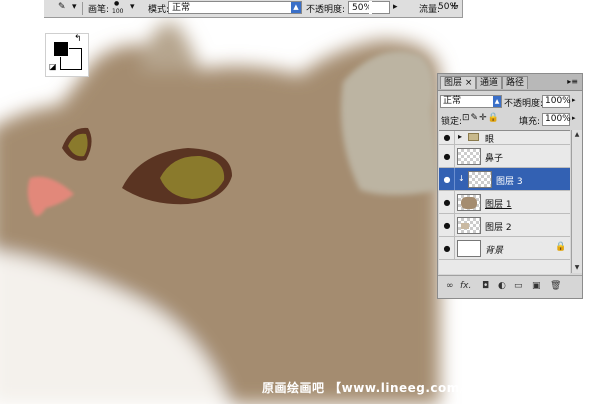 Image resolution: width=592 pixels, height=404 pixels. What do you see at coordinates (577, 135) in the screenshot?
I see `scroll-up-icon: ▲` at bounding box center [577, 135].